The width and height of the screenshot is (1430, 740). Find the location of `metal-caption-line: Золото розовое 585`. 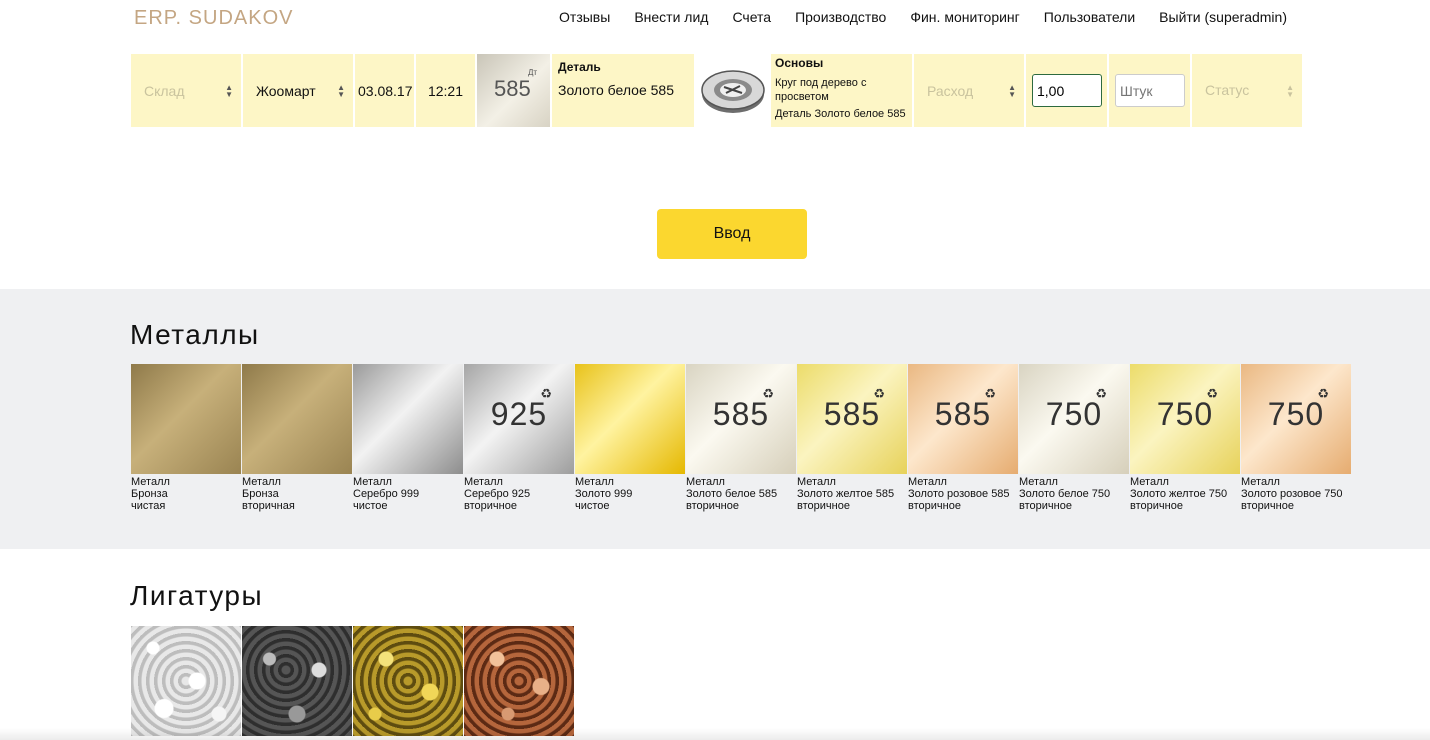

metal-caption-line: Золото розовое 585 is located at coordinates (959, 494).